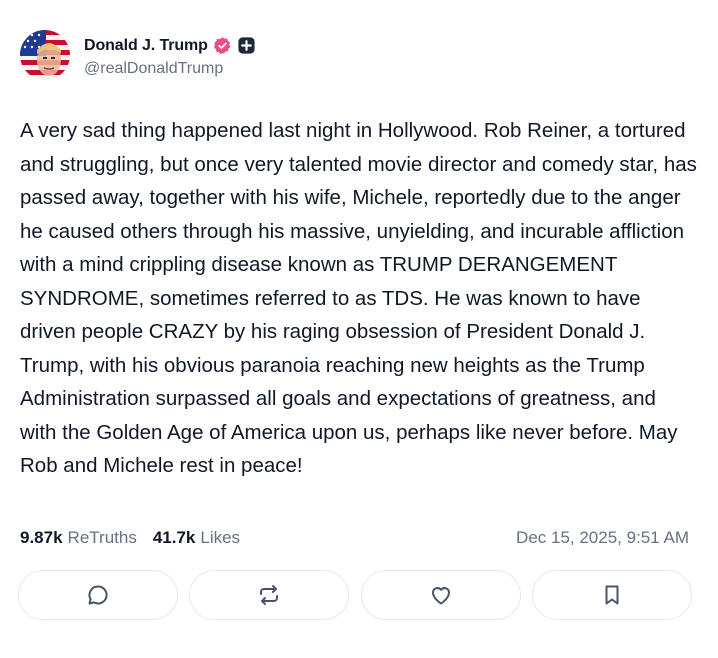  I want to click on retruths-stat: 9.87k ReTruths, so click(78, 538).